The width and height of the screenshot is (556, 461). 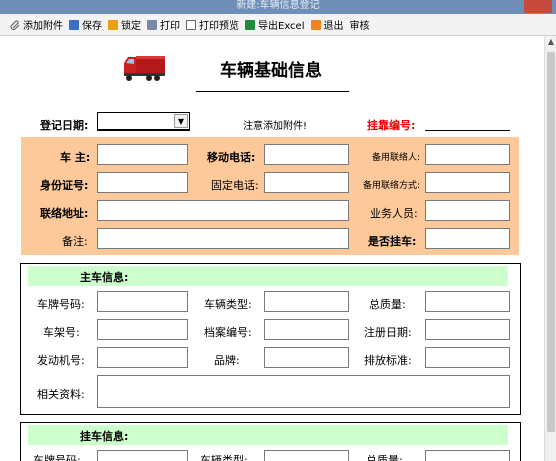 I want to click on chevron-down-icon: ▼, so click(x=181, y=121).